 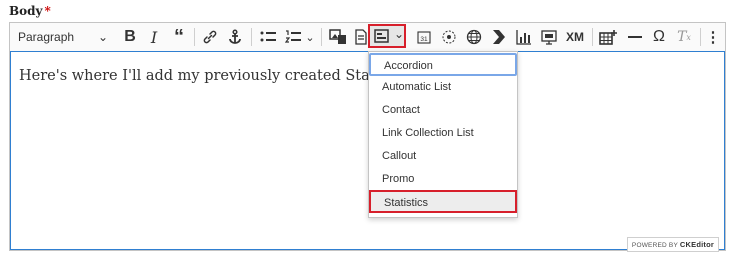 I want to click on dropdown-item-label: Automatic List, so click(x=417, y=87).